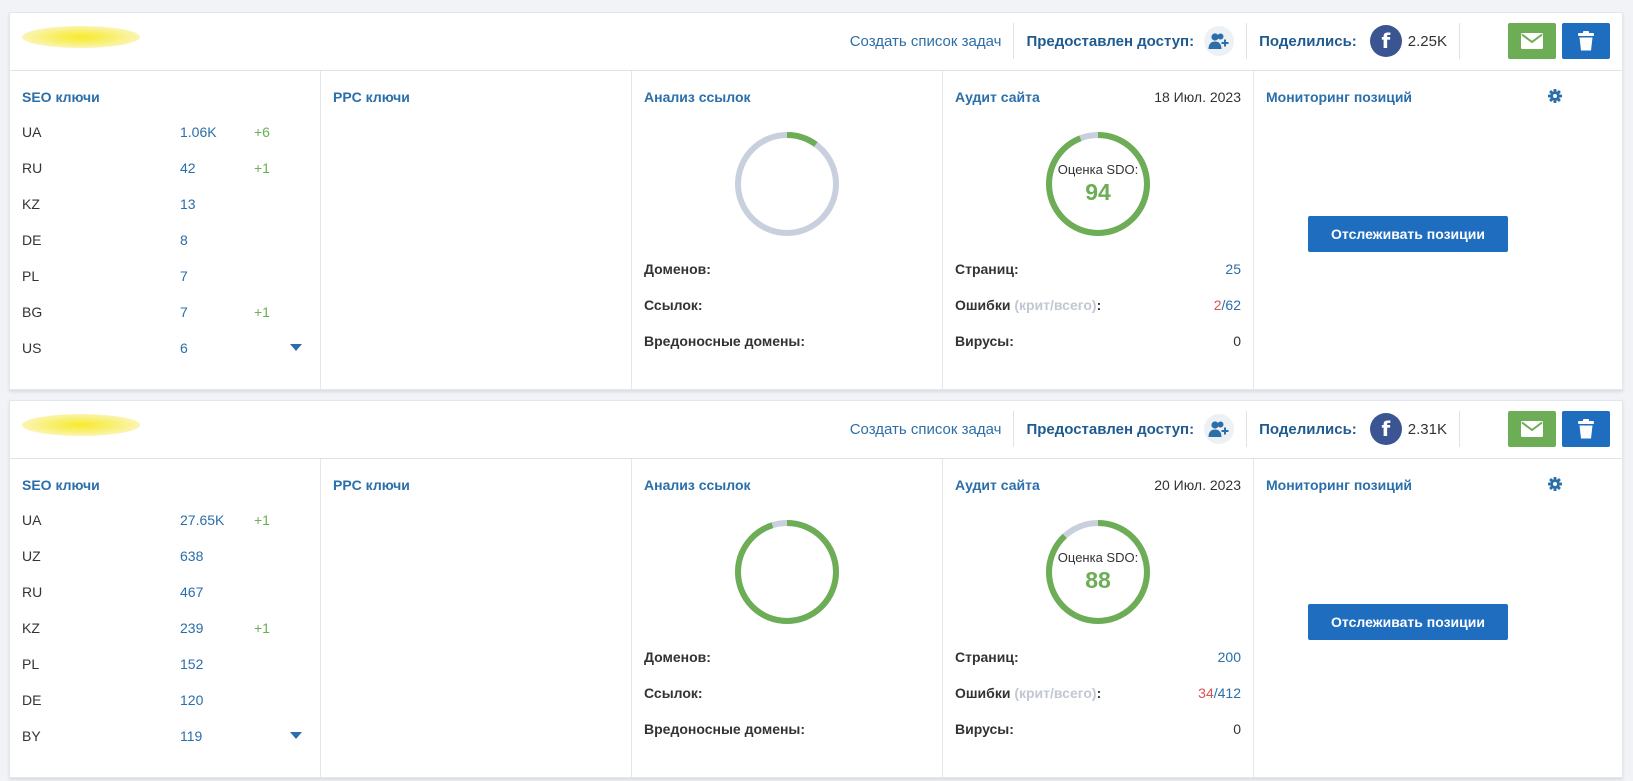  Describe the element at coordinates (165, 241) in the screenshot. I see `seo-row: DE 8` at that location.